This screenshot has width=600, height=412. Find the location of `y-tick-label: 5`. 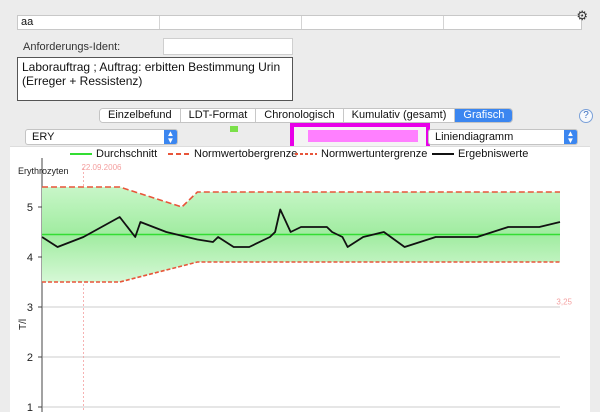

y-tick-label: 5 is located at coordinates (30, 208).